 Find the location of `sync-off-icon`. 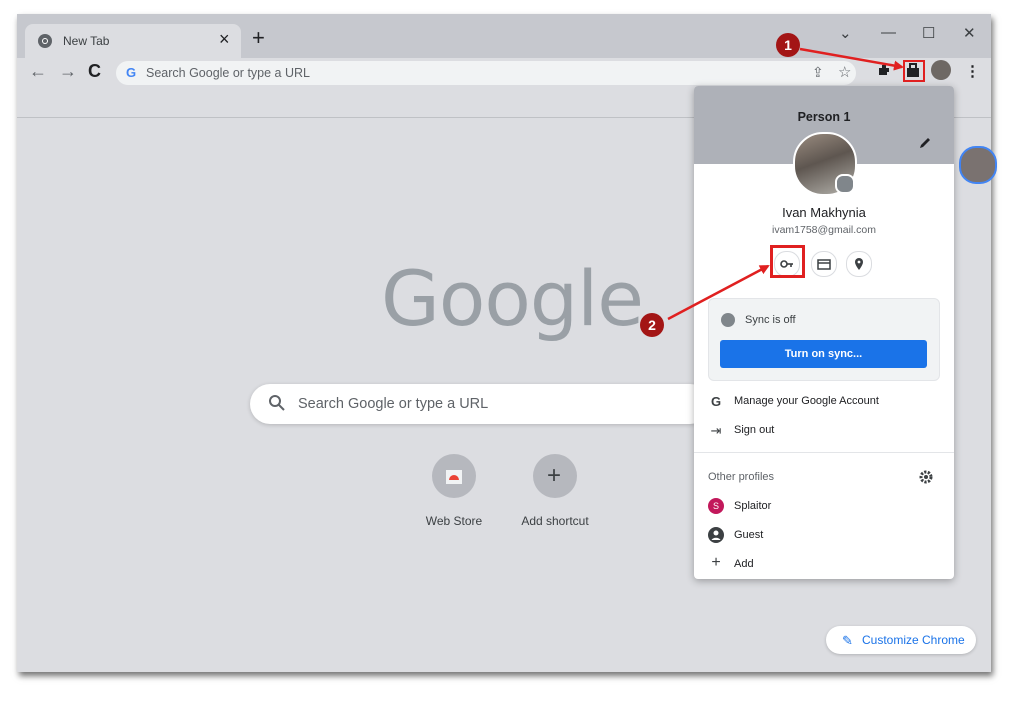

sync-off-icon is located at coordinates (728, 320).